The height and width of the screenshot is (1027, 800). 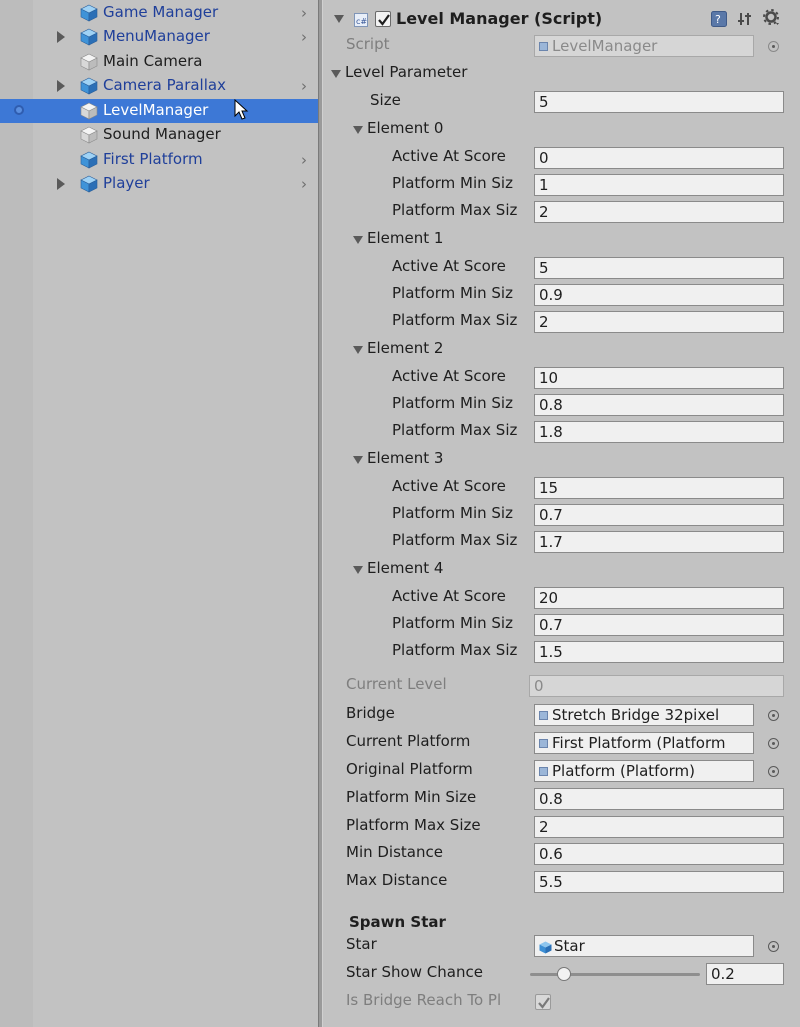 I want to click on hierarchy-item: MenuManager ›, so click(x=159, y=37).